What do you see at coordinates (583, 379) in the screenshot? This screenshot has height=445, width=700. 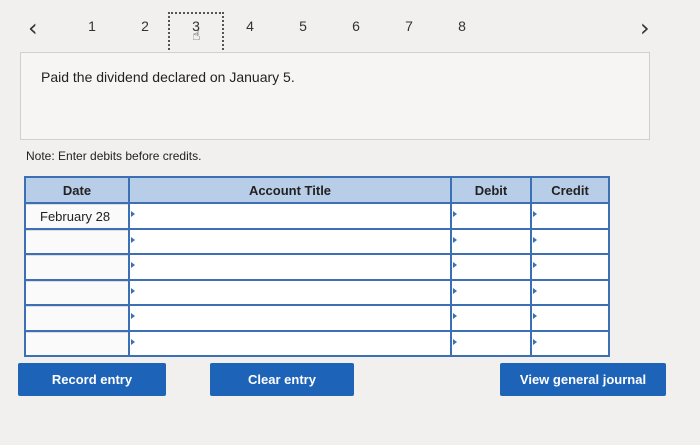 I see `view-general-journal-button: View general journal` at bounding box center [583, 379].